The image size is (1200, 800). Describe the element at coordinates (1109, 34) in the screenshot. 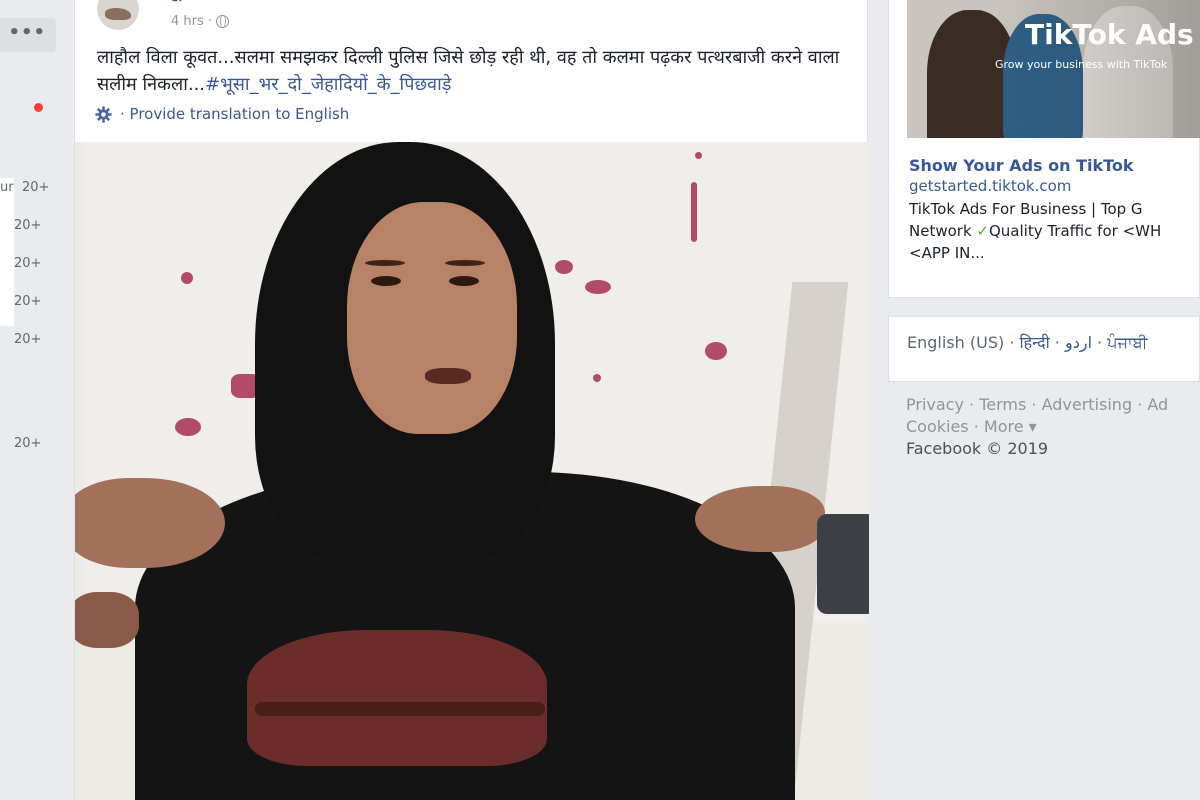

I see `ad-brand-logo: TikTok Ads` at that location.